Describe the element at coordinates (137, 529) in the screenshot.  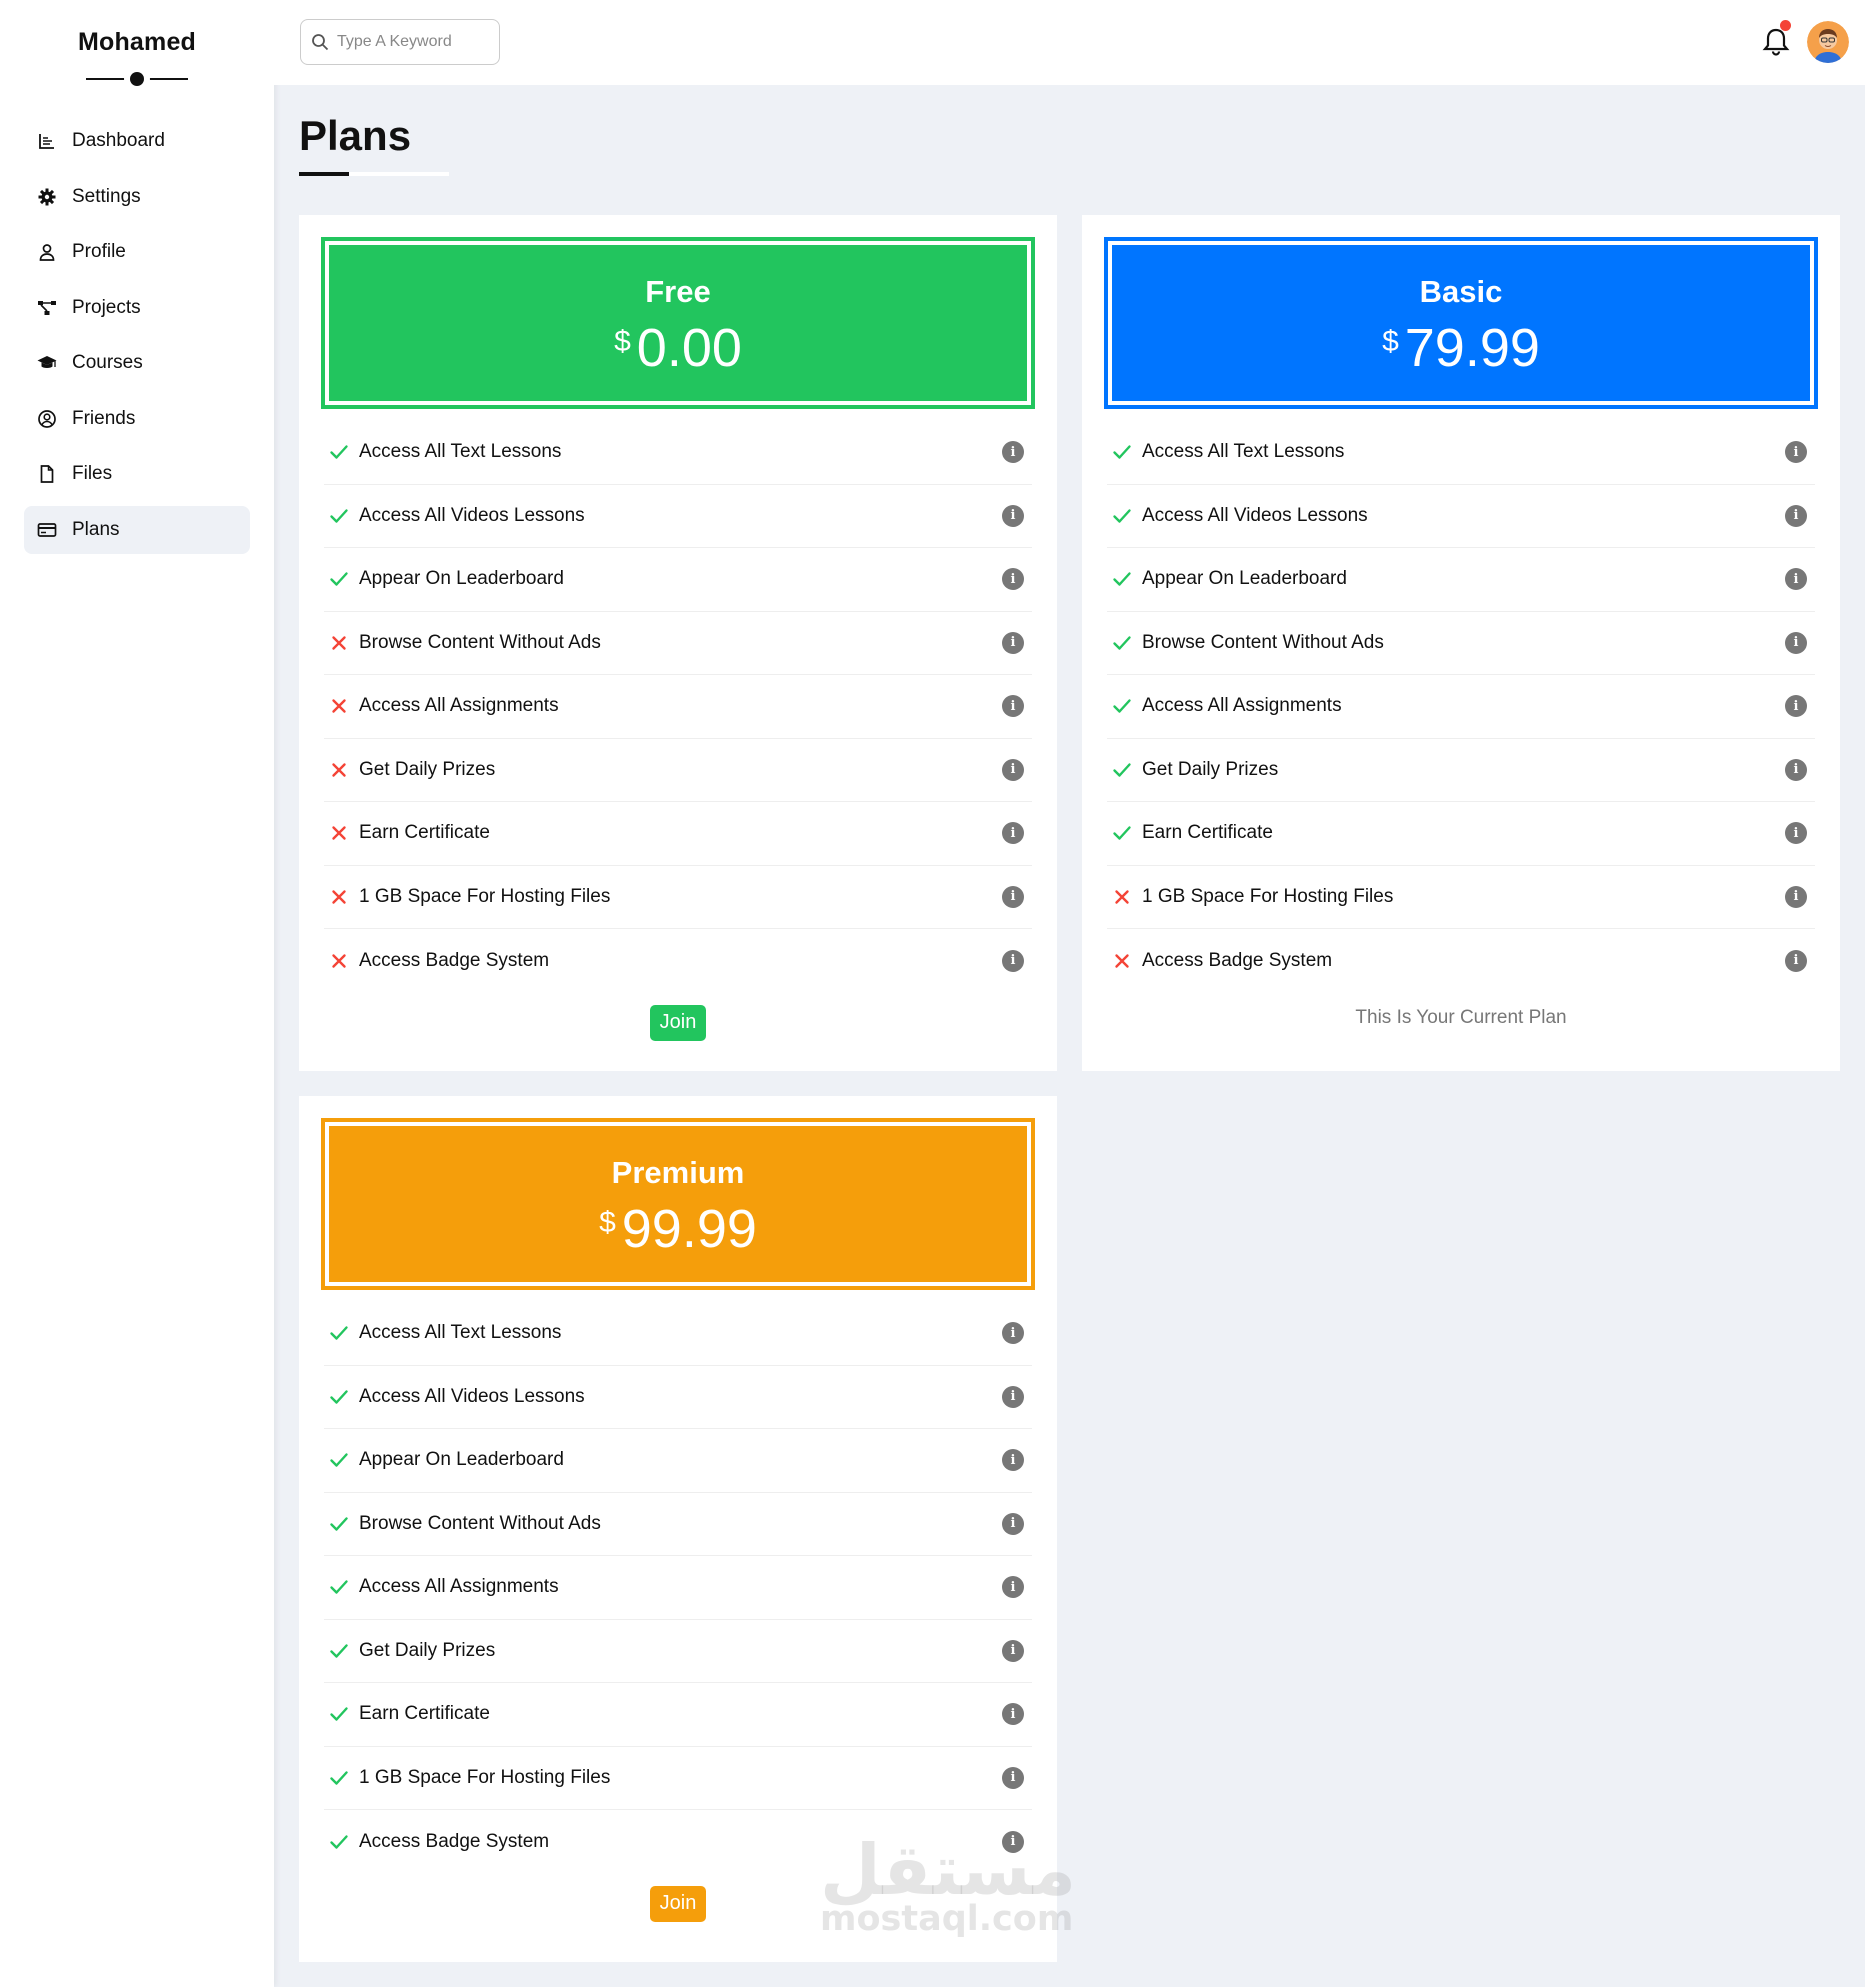
I see `sidebar-item-plans: Plans` at that location.